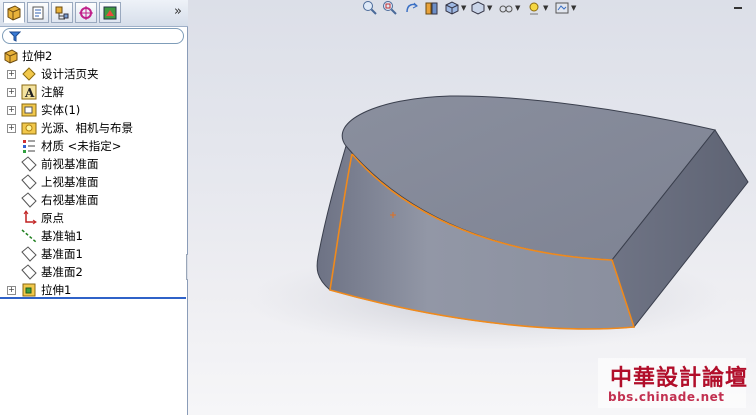  Describe the element at coordinates (666, 397) in the screenshot. I see `watermark-url: bbs.chinade.net` at that location.